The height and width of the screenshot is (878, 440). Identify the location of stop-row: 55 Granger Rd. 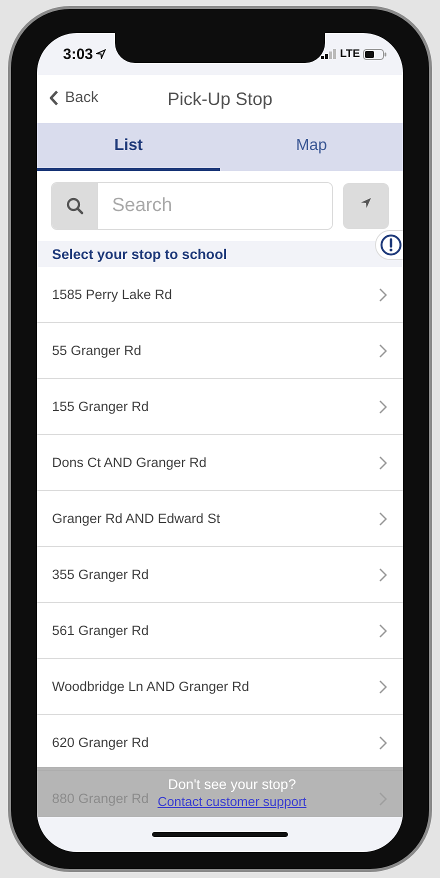
(220, 351).